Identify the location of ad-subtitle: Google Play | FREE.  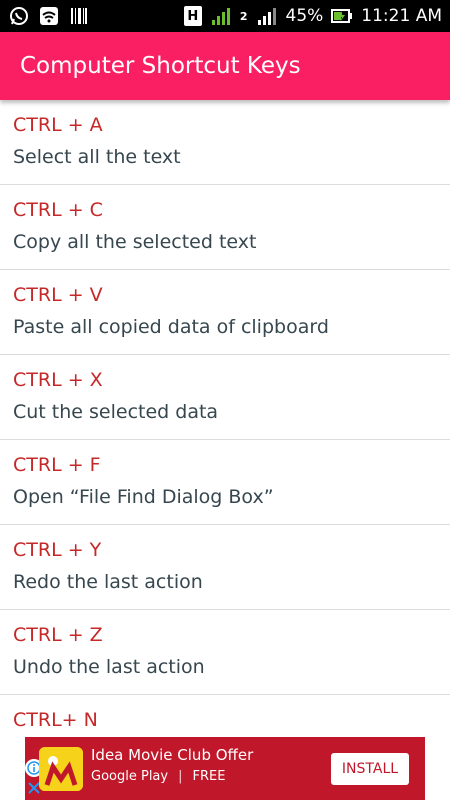
(172, 776).